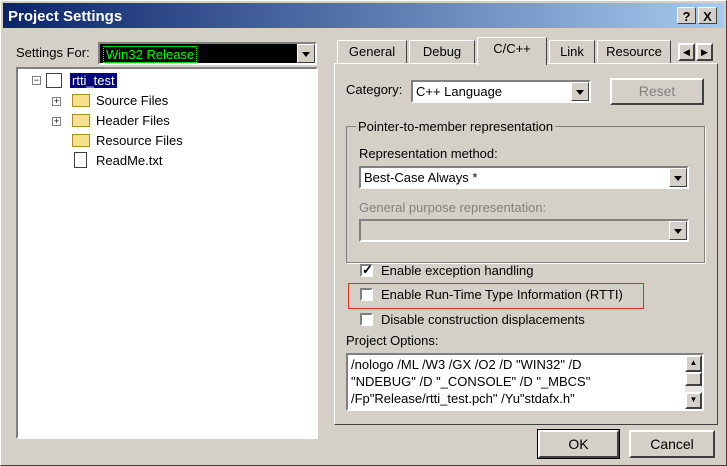  I want to click on close-button: X, so click(707, 15).